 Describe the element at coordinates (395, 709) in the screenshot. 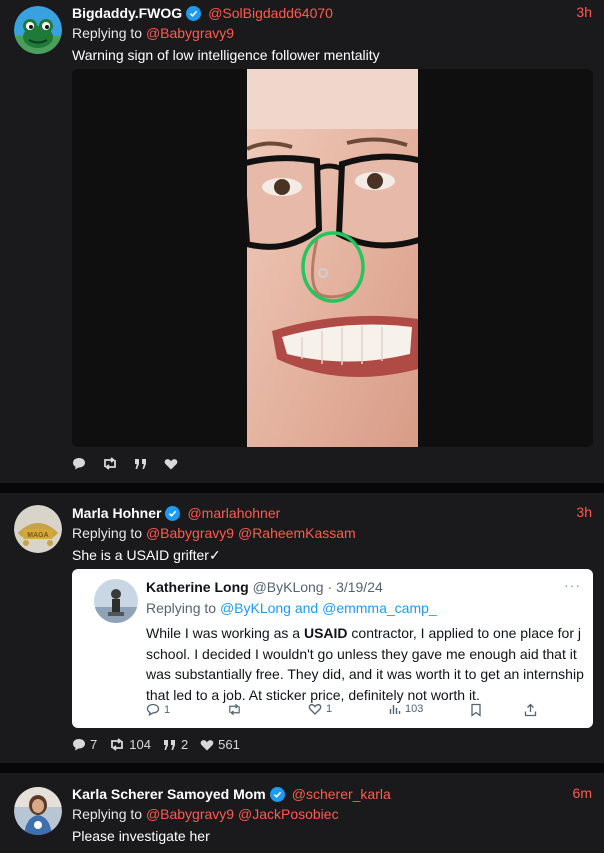

I see `views-icon` at that location.